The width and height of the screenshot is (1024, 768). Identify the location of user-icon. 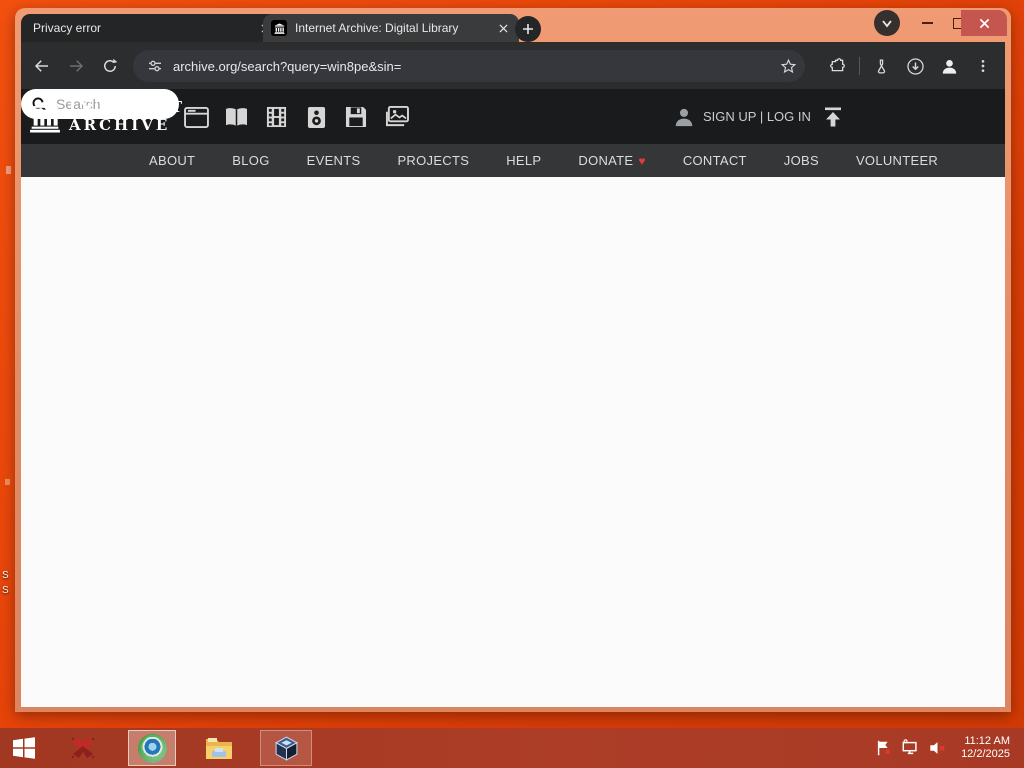
(684, 117).